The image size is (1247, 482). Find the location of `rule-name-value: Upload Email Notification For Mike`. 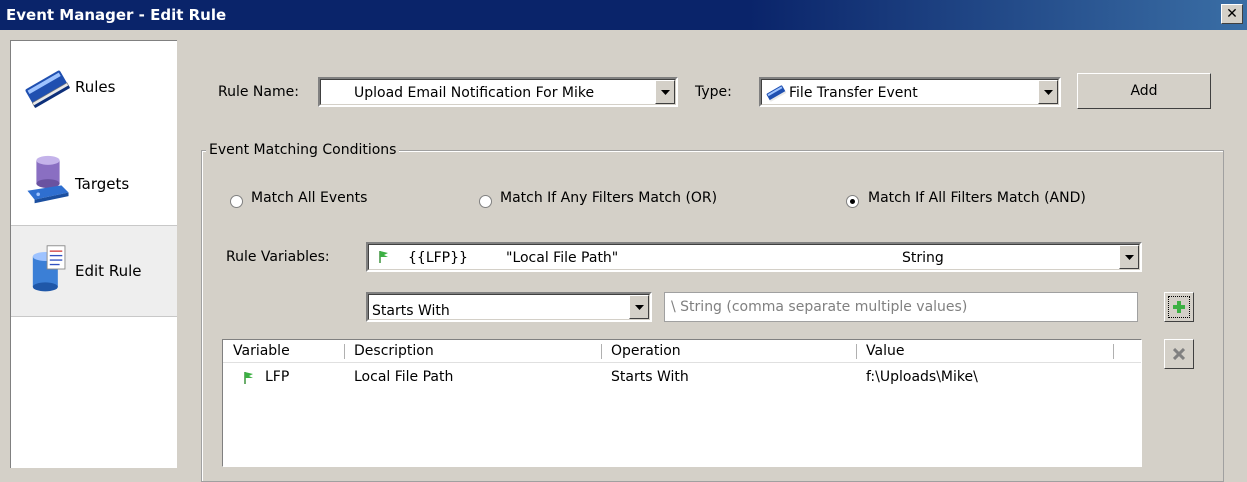

rule-name-value: Upload Email Notification For Mike is located at coordinates (474, 93).